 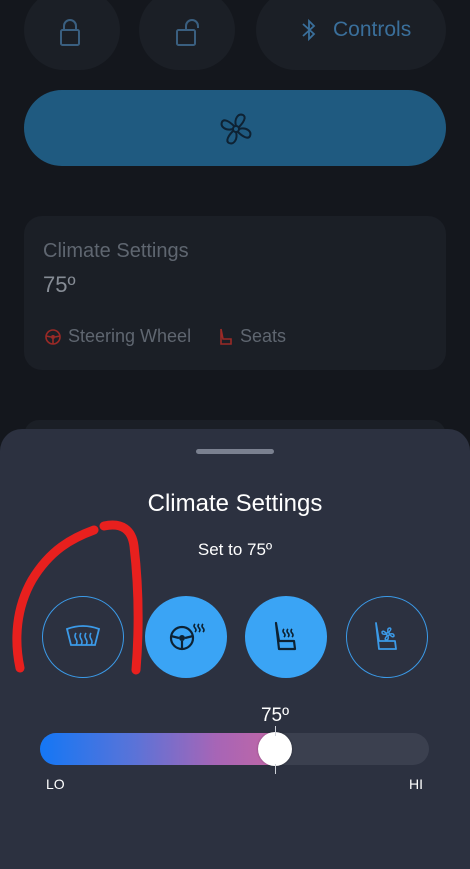 What do you see at coordinates (53, 336) in the screenshot?
I see `steering-wheel-icon` at bounding box center [53, 336].